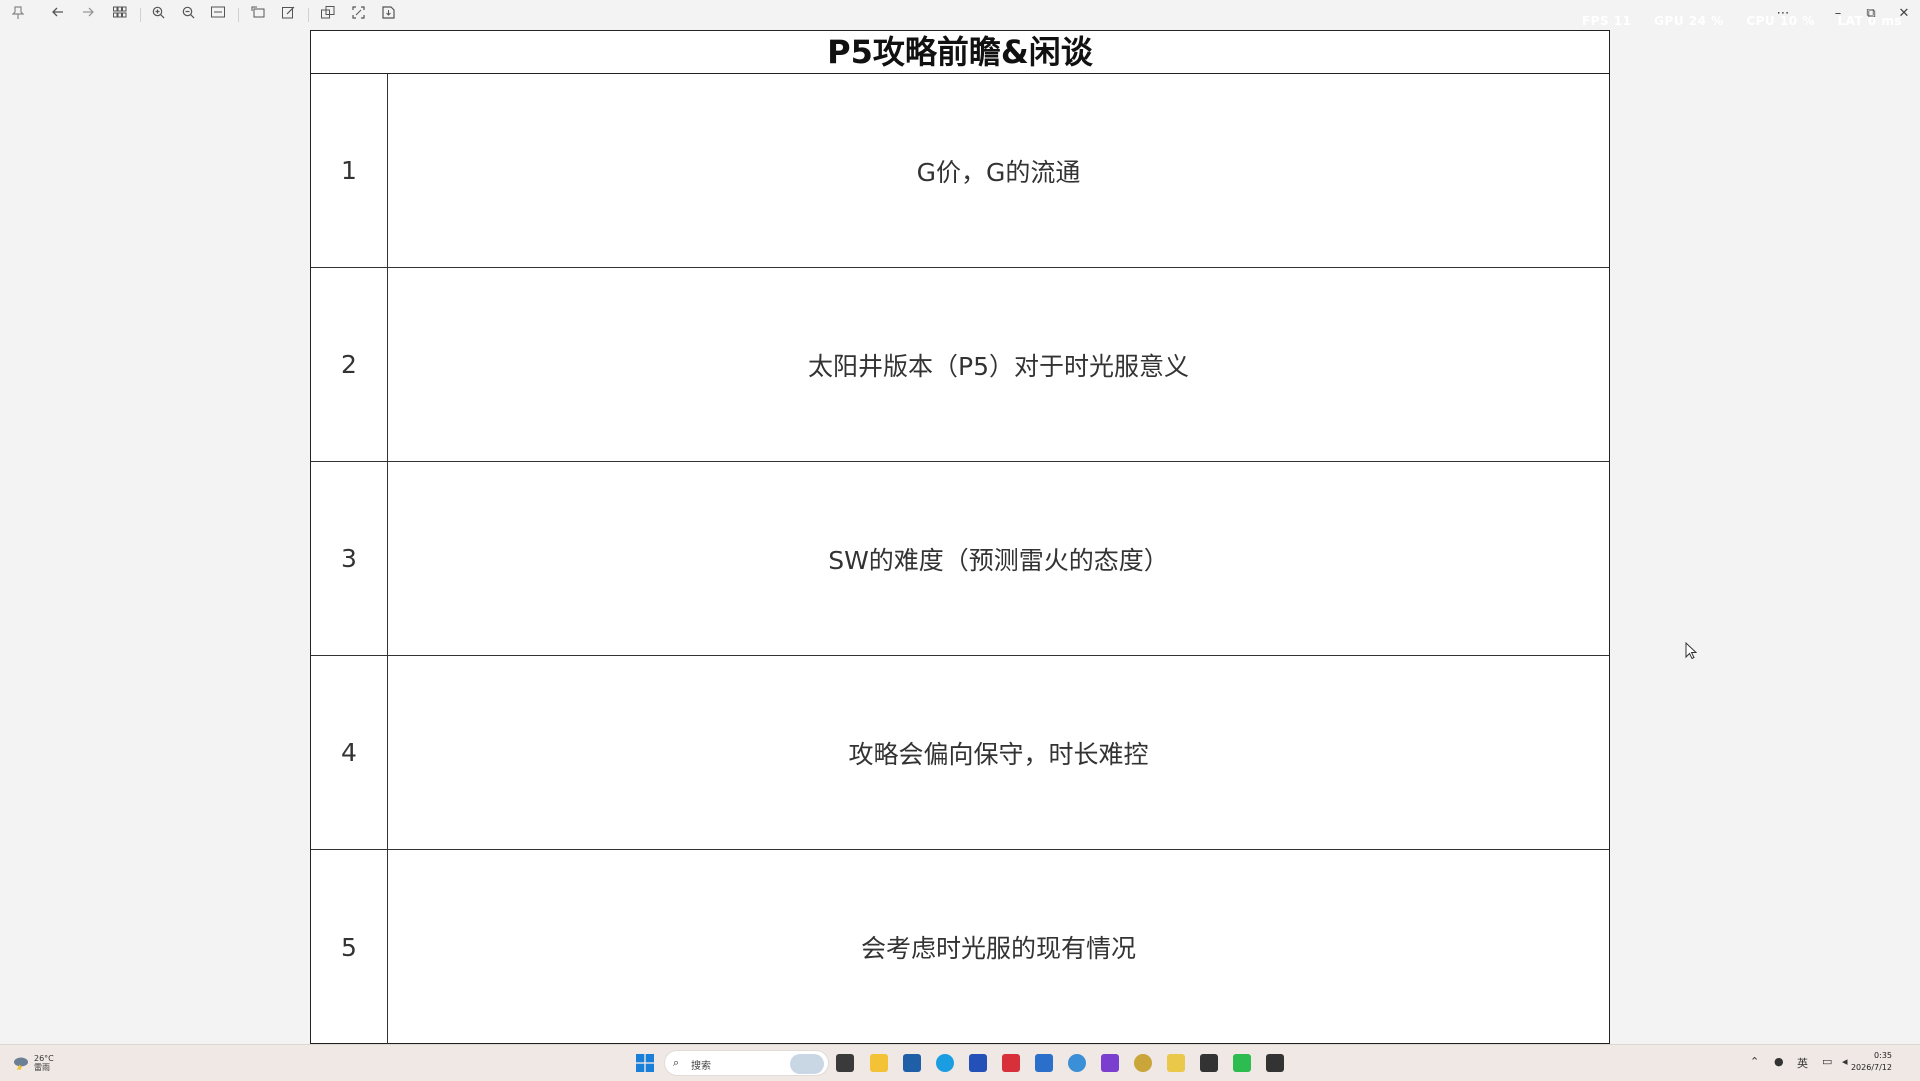 Image resolution: width=1920 pixels, height=1081 pixels. Describe the element at coordinates (998, 948) in the screenshot. I see `row-text: 会考虑时光服的现有情况` at that location.